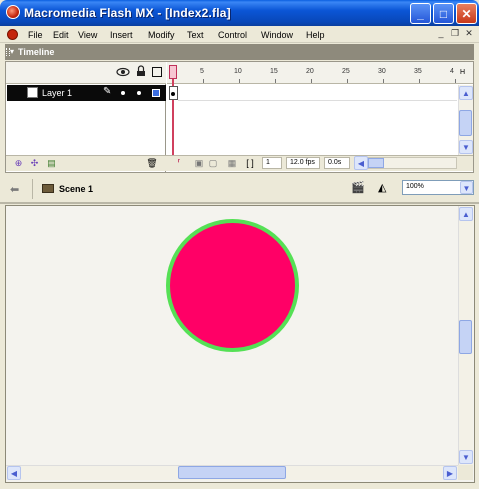 The height and width of the screenshot is (489, 479). Describe the element at coordinates (161, 35) in the screenshot. I see `menu-modify: Modify` at that location.